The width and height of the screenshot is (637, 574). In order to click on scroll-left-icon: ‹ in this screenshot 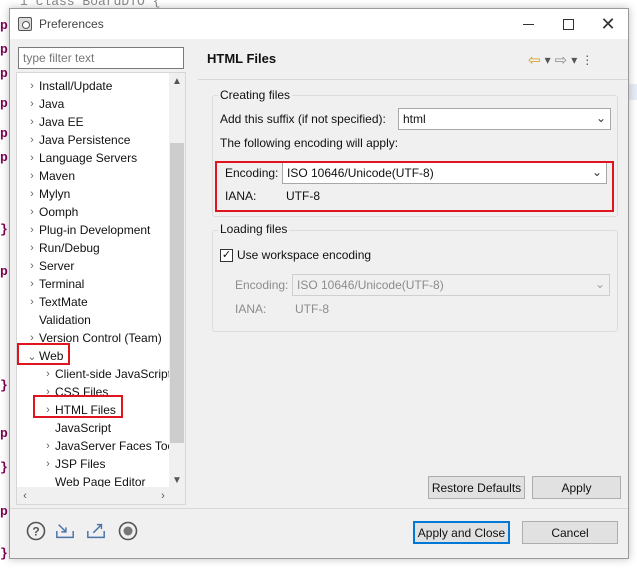, I will do `click(25, 495)`.